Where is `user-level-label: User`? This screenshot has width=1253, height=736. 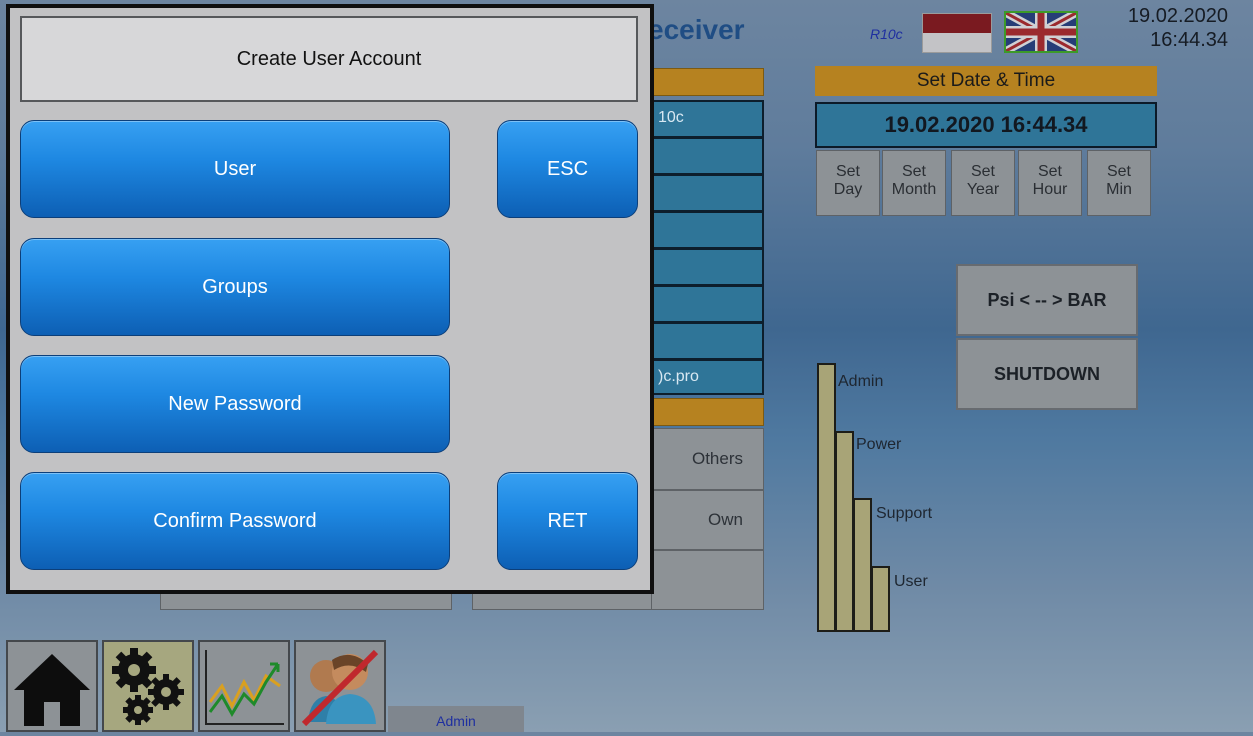
user-level-label: User is located at coordinates (911, 581).